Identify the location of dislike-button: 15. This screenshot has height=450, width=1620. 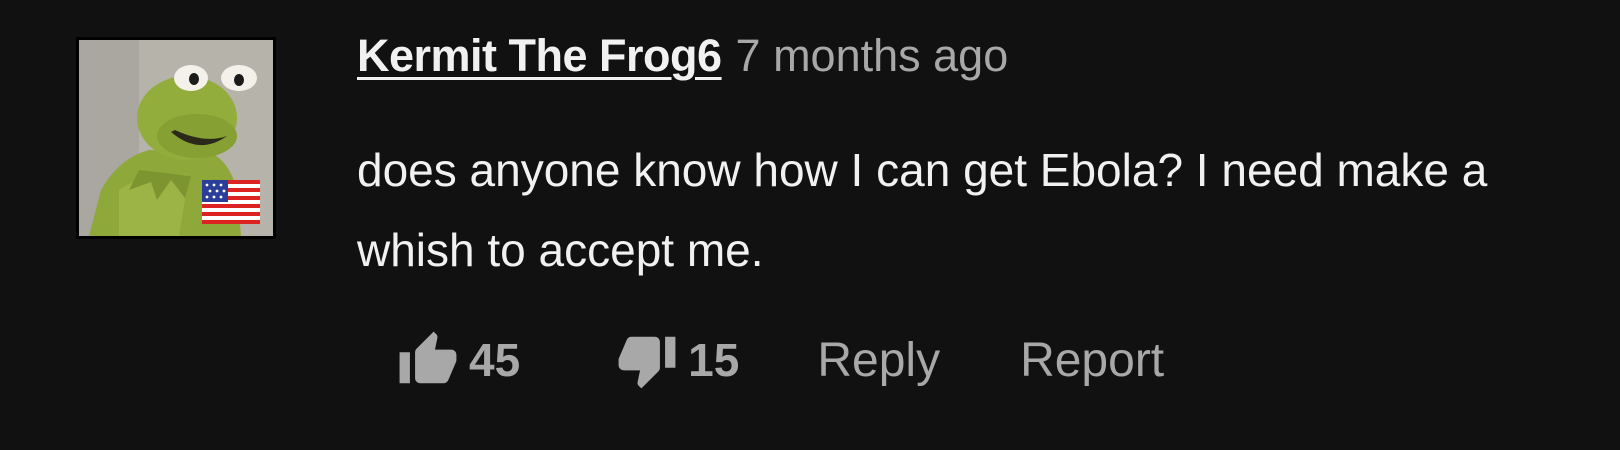
(677, 360).